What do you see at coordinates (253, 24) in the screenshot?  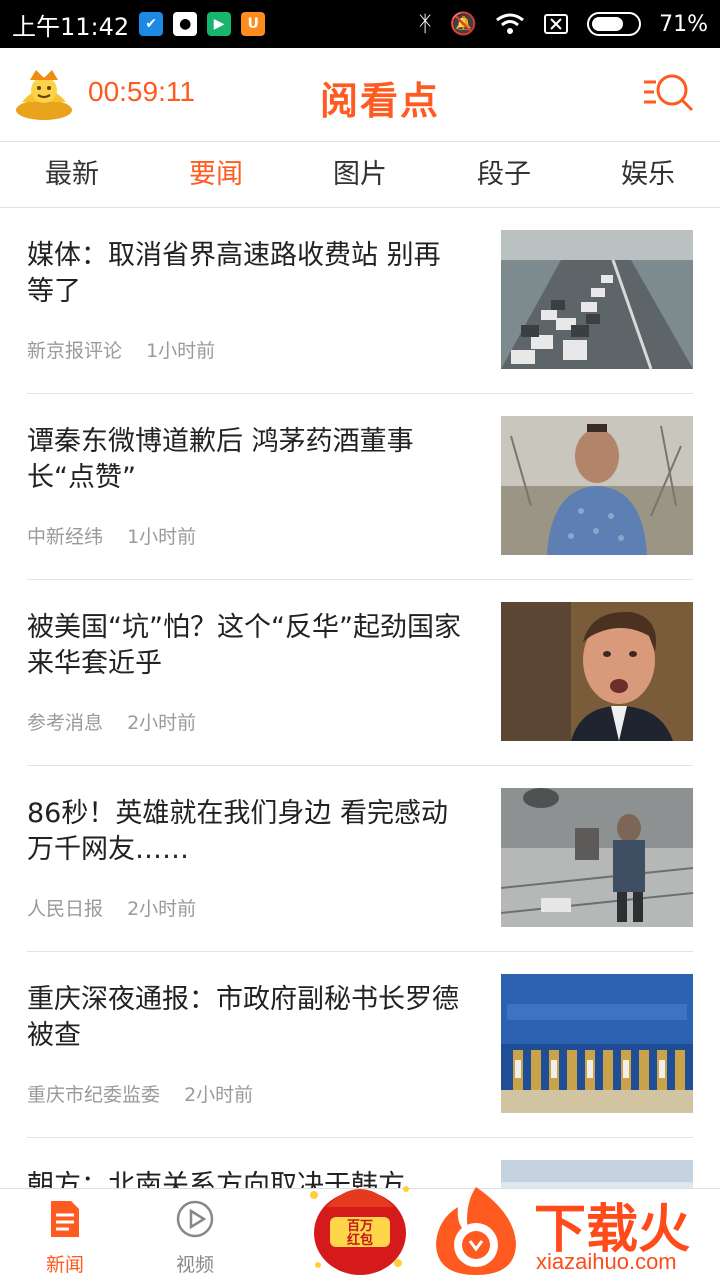 I see `uc-app-icon: U` at bounding box center [253, 24].